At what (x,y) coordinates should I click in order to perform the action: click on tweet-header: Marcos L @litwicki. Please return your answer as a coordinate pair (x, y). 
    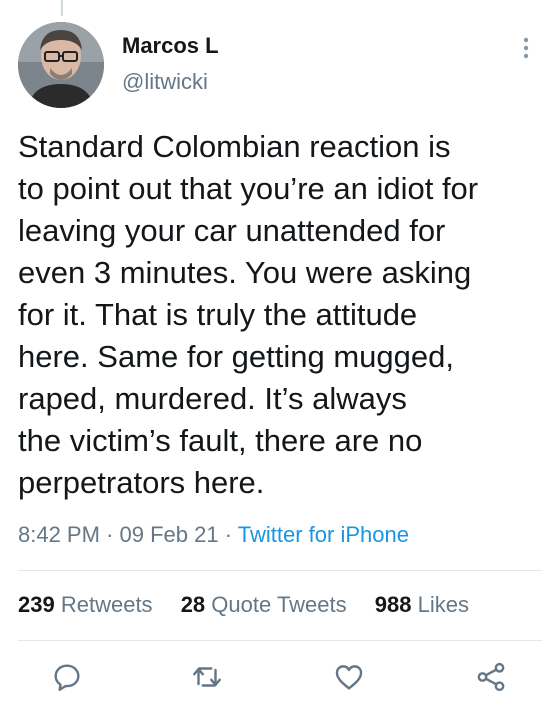
    Looking at the image, I should click on (280, 63).